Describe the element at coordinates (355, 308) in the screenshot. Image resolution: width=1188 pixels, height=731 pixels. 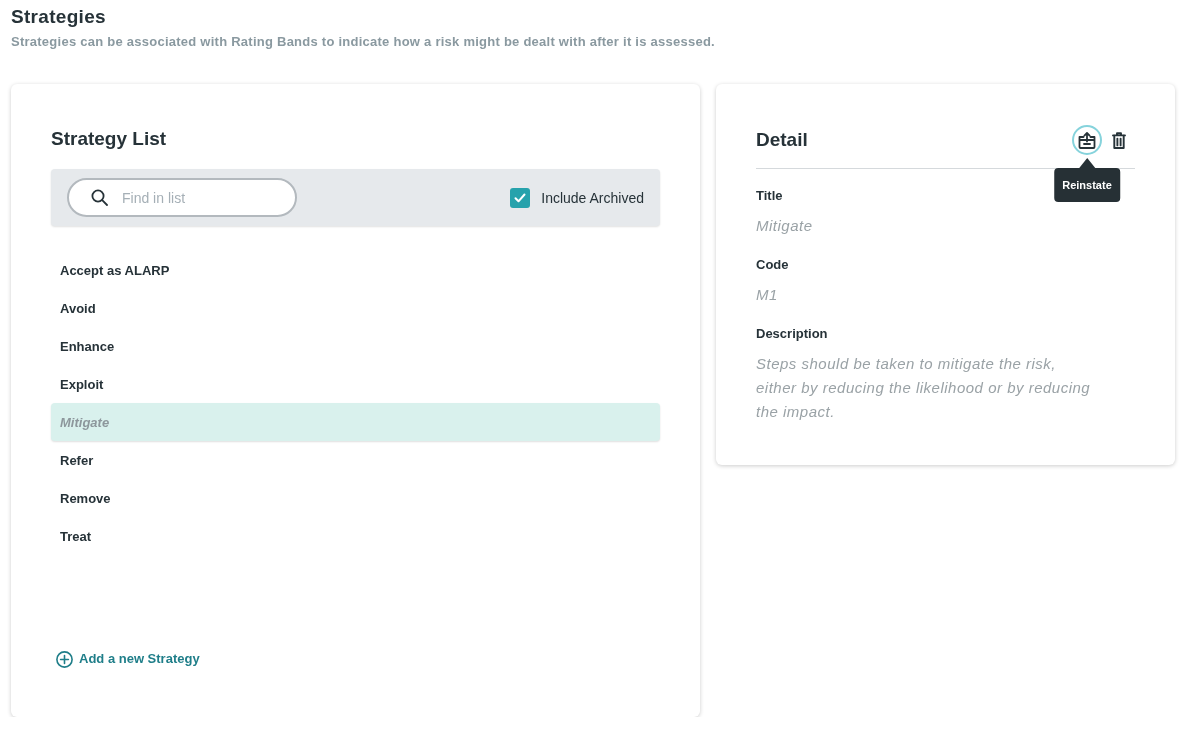
I see `strategy-list-item: Avoid` at that location.